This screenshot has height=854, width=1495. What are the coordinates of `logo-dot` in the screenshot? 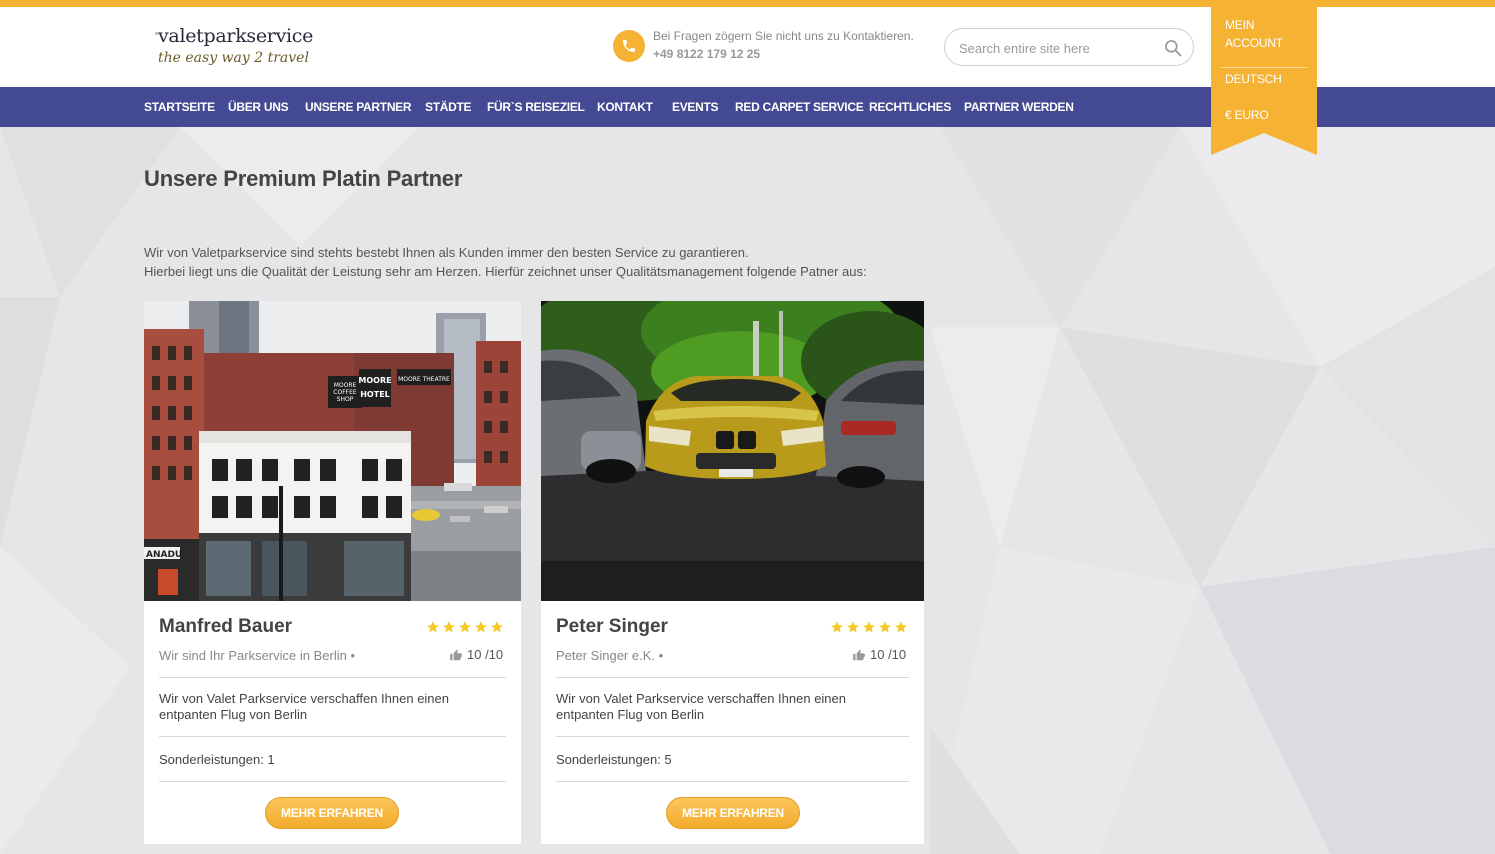 It's located at (156, 33).